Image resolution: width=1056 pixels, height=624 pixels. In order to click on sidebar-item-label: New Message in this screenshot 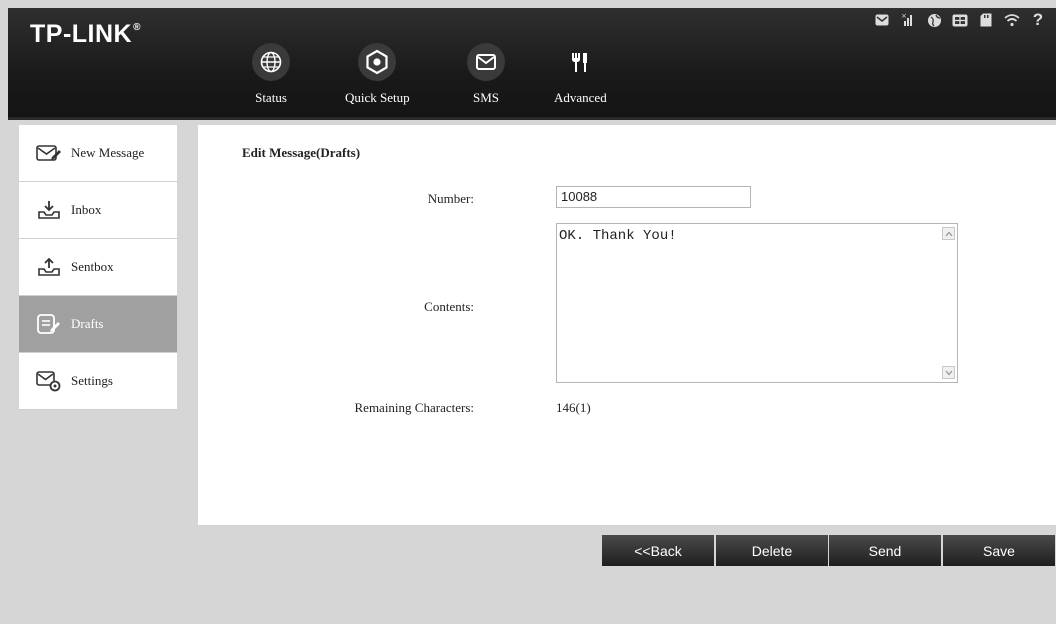, I will do `click(108, 152)`.